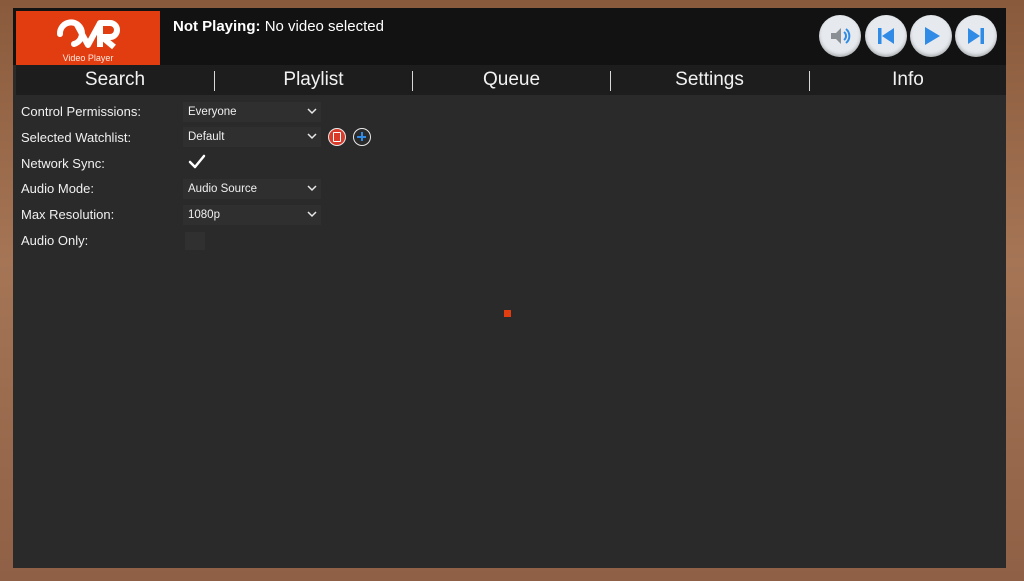  What do you see at coordinates (206, 137) in the screenshot?
I see `selected-watchlist-value: Default` at bounding box center [206, 137].